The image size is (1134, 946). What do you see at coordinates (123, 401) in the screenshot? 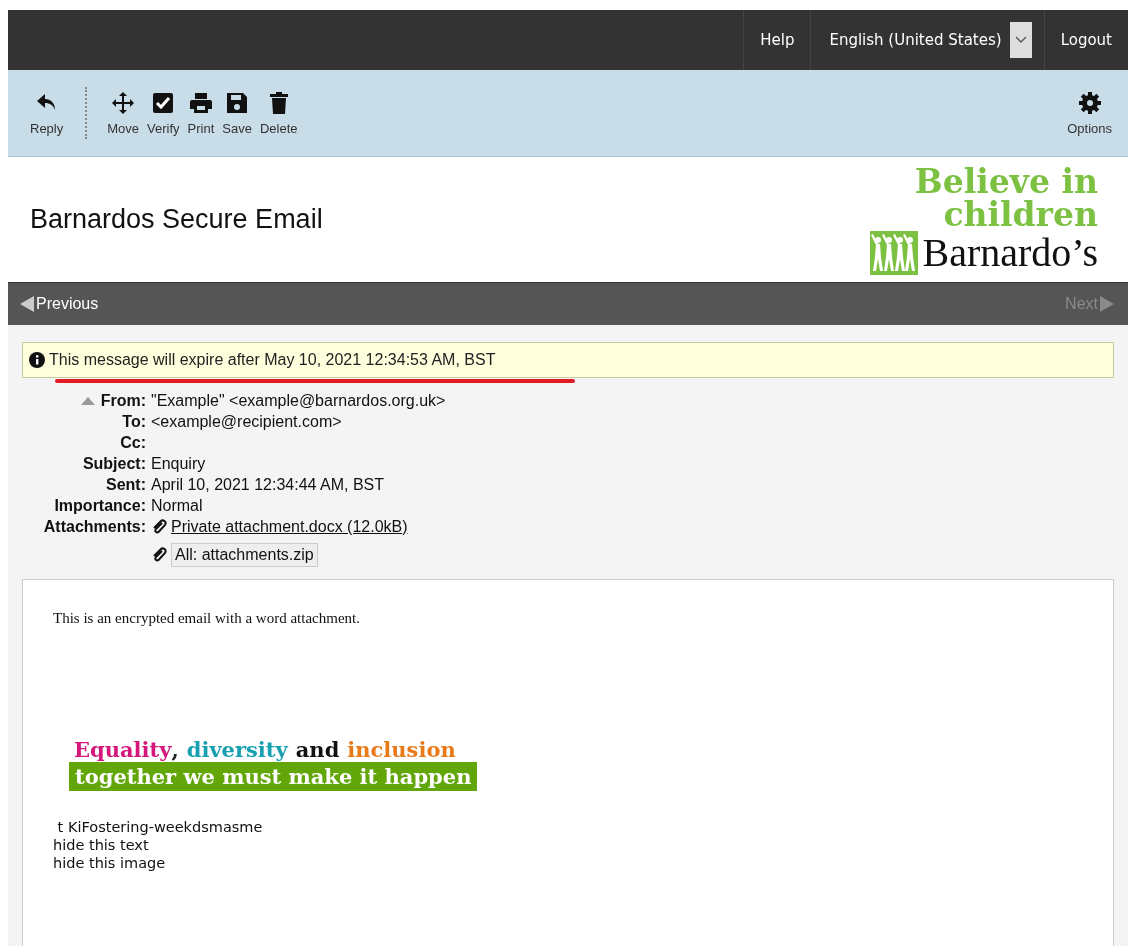
I see `field-label: From:` at bounding box center [123, 401].